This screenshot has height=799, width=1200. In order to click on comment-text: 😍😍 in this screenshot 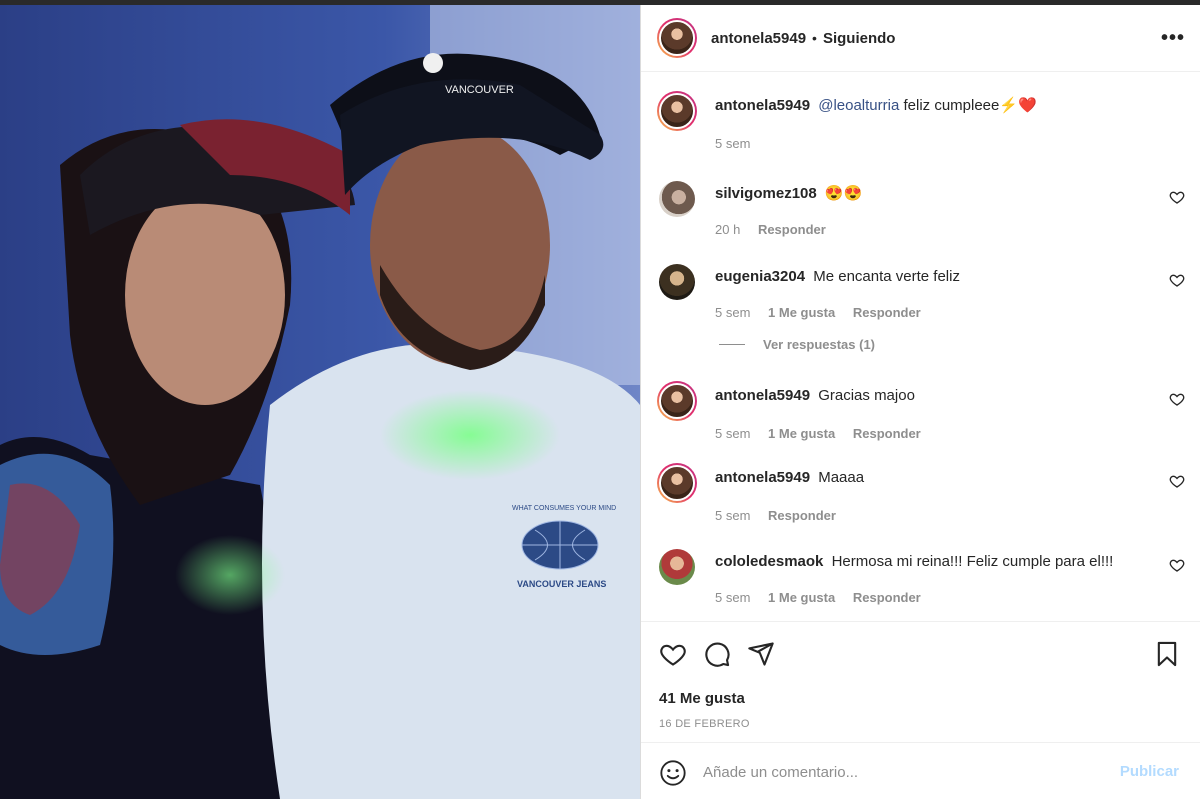, I will do `click(843, 193)`.